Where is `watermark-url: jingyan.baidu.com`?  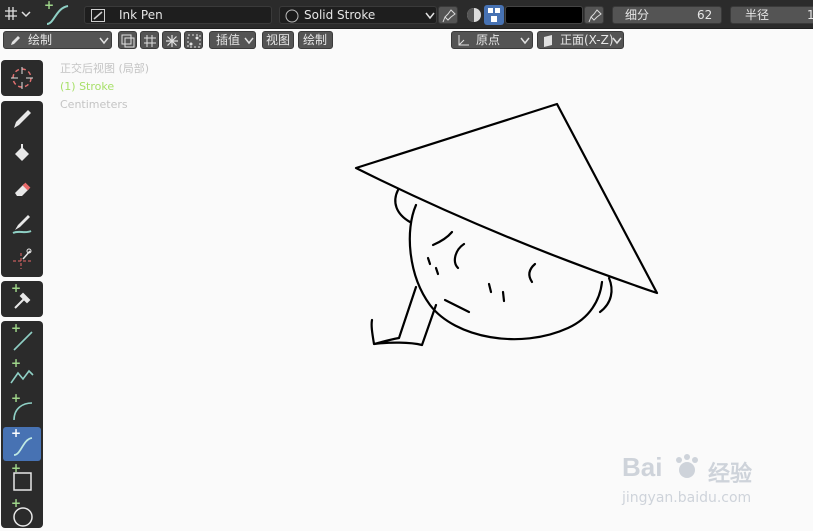
watermark-url: jingyan.baidu.com is located at coordinates (687, 498).